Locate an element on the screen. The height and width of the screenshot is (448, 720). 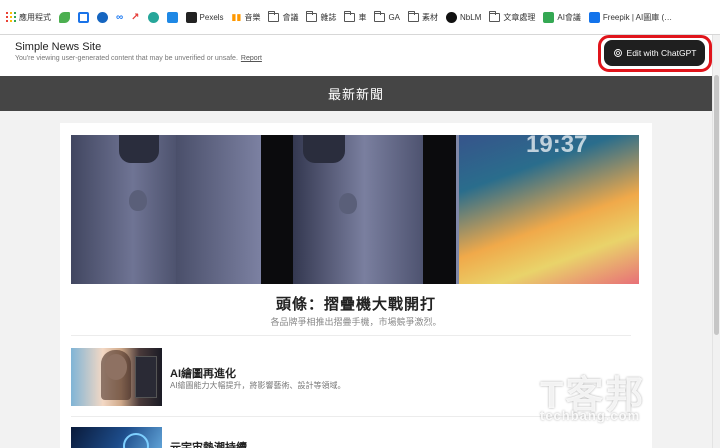
bookmark-c is located at coordinates (102, 17).